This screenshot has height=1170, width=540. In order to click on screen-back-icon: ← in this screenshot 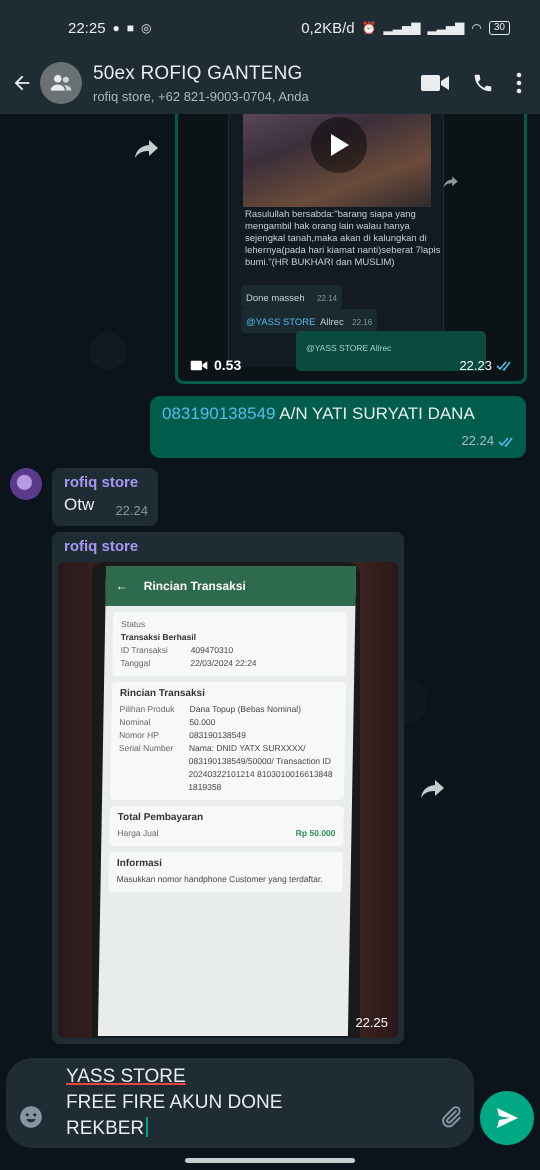, I will do `click(121, 586)`.